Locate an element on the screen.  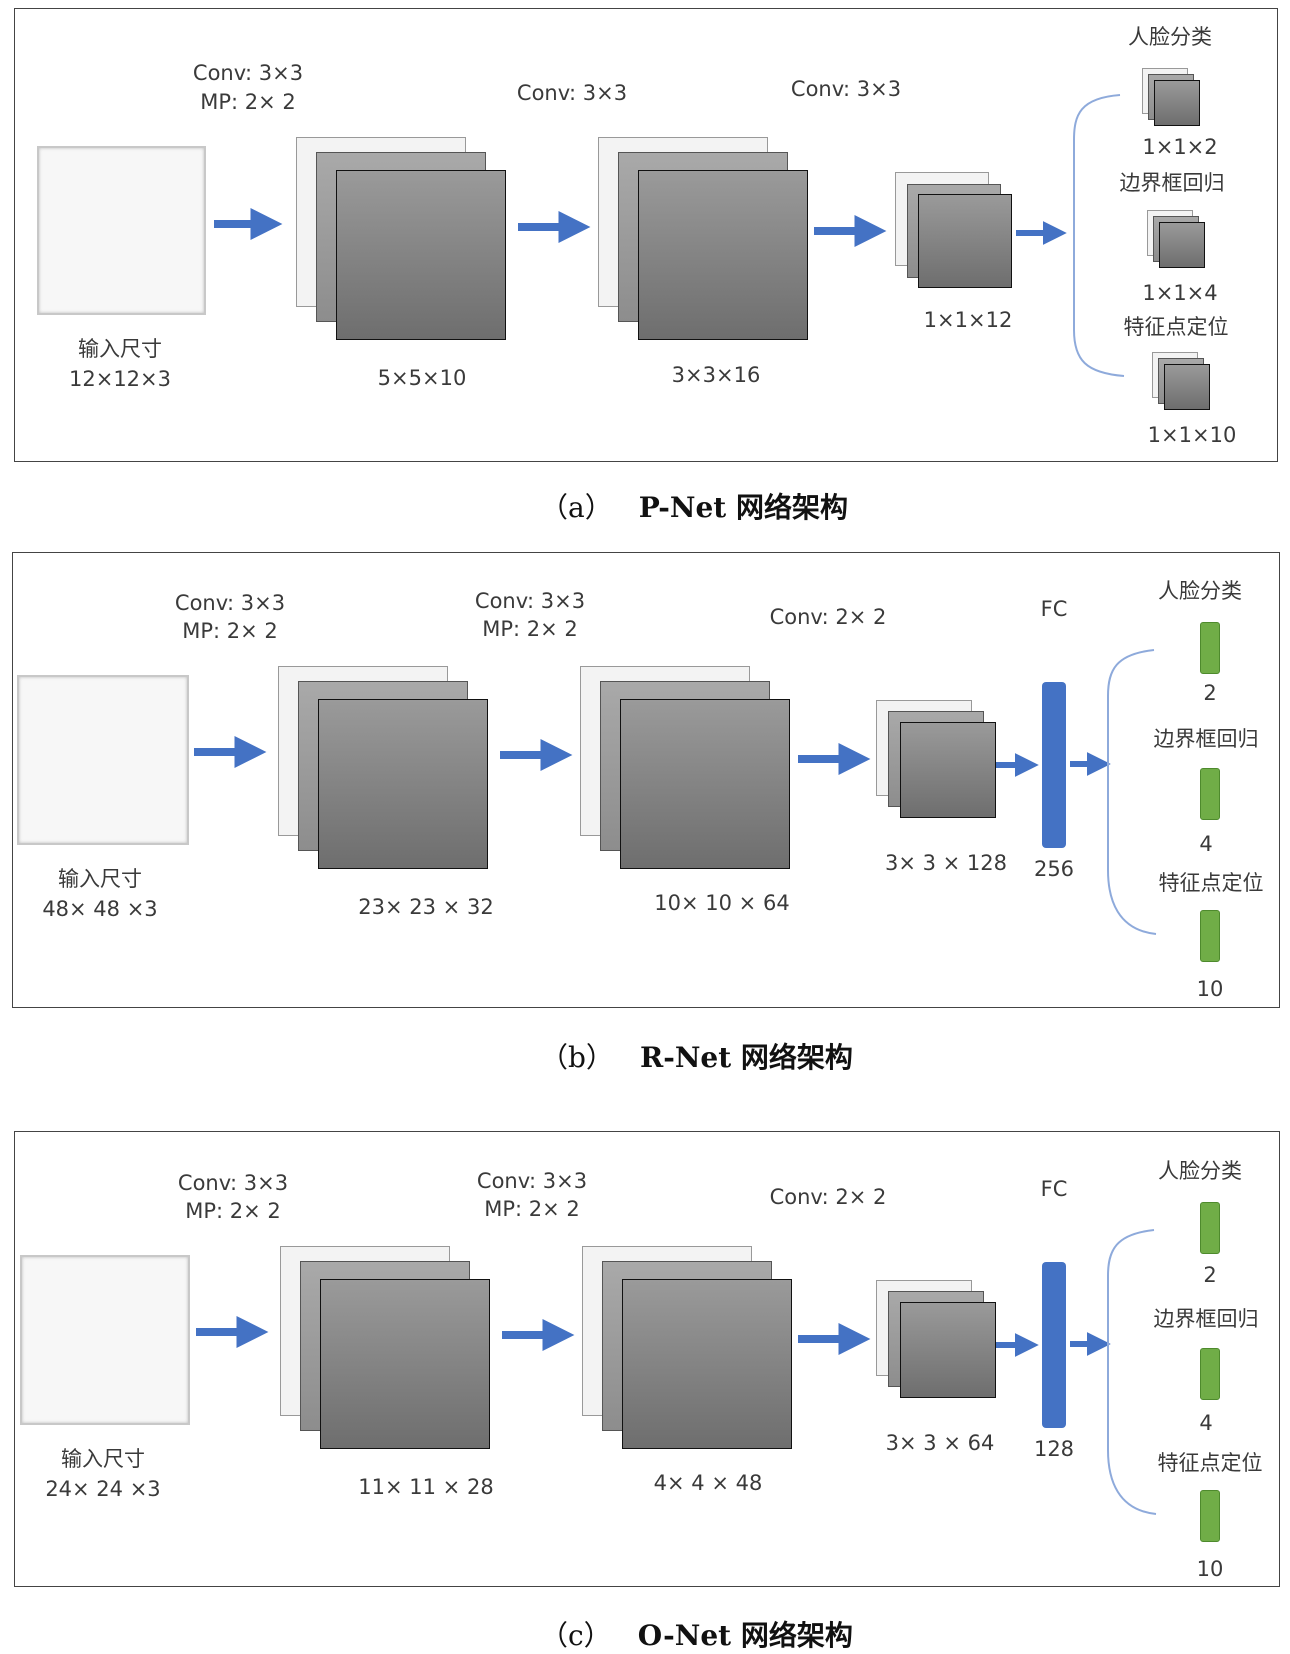
onet-output-brace is located at coordinates (1132, 1372).